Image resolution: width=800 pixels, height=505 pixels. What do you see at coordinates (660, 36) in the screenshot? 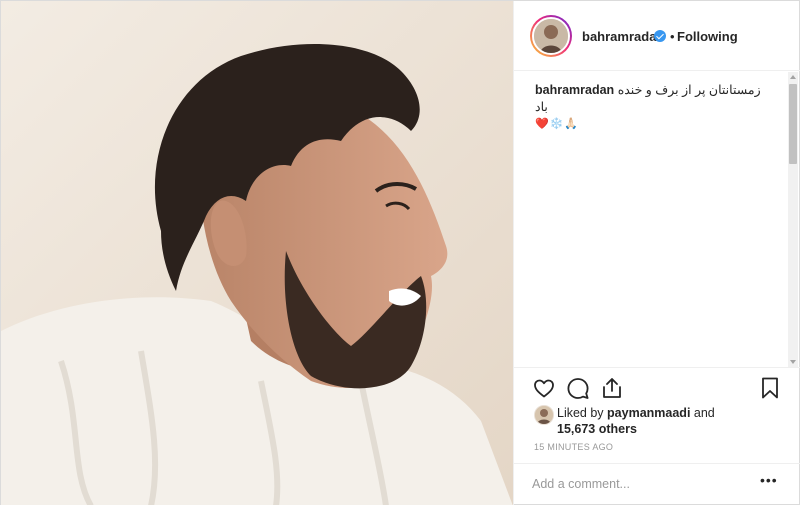
I see `verified-badge-icon` at bounding box center [660, 36].